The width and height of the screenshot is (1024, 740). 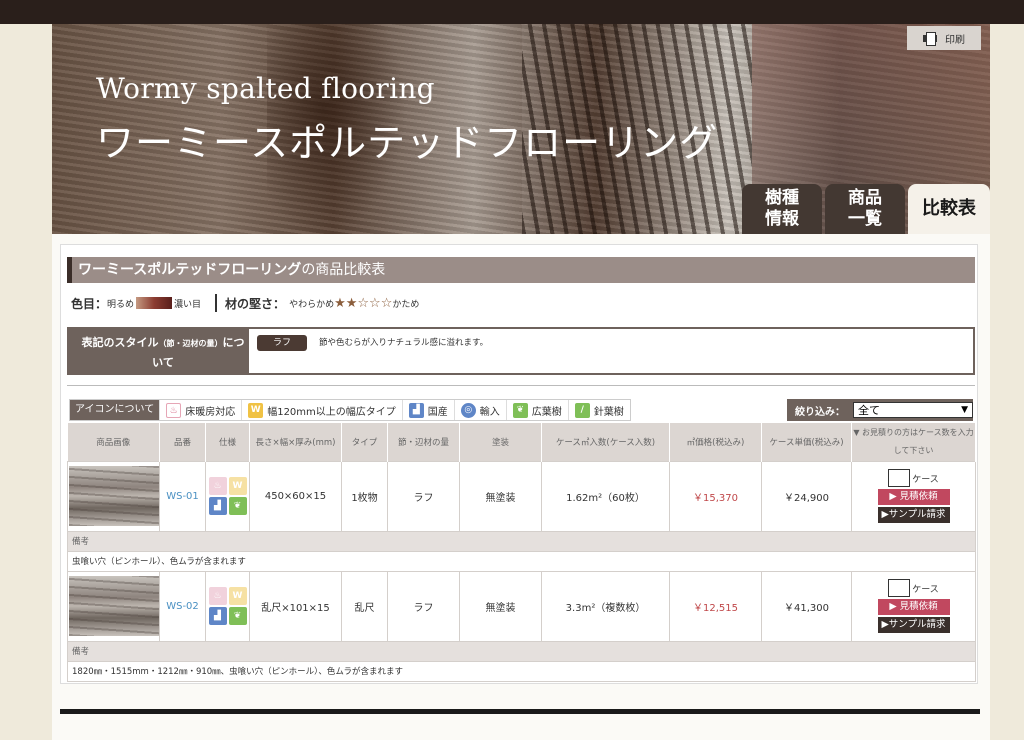 What do you see at coordinates (227, 442) in the screenshot?
I see `col-header: 仕様` at bounding box center [227, 442].